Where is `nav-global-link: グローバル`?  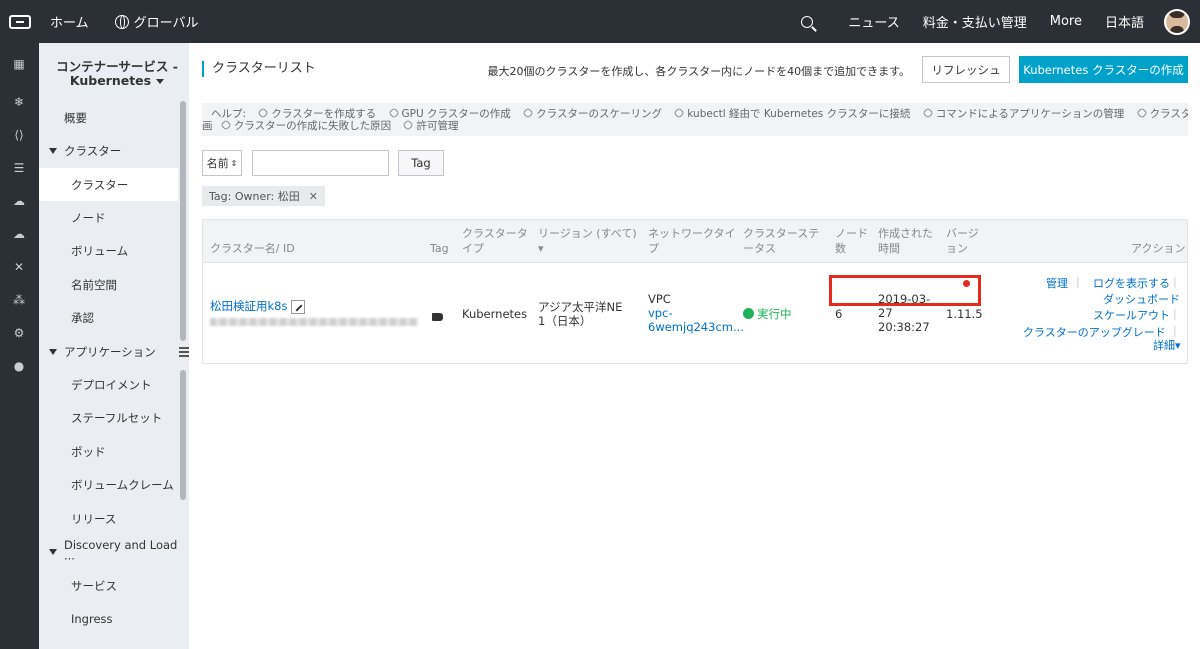 nav-global-link: グローバル is located at coordinates (156, 21).